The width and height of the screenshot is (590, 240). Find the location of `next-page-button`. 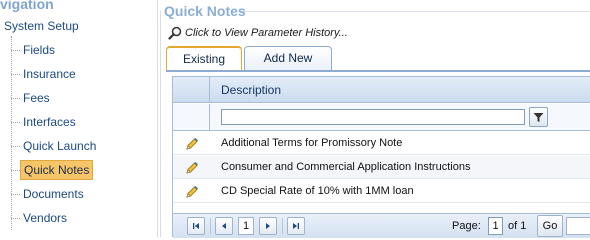

next-page-button is located at coordinates (268, 226).